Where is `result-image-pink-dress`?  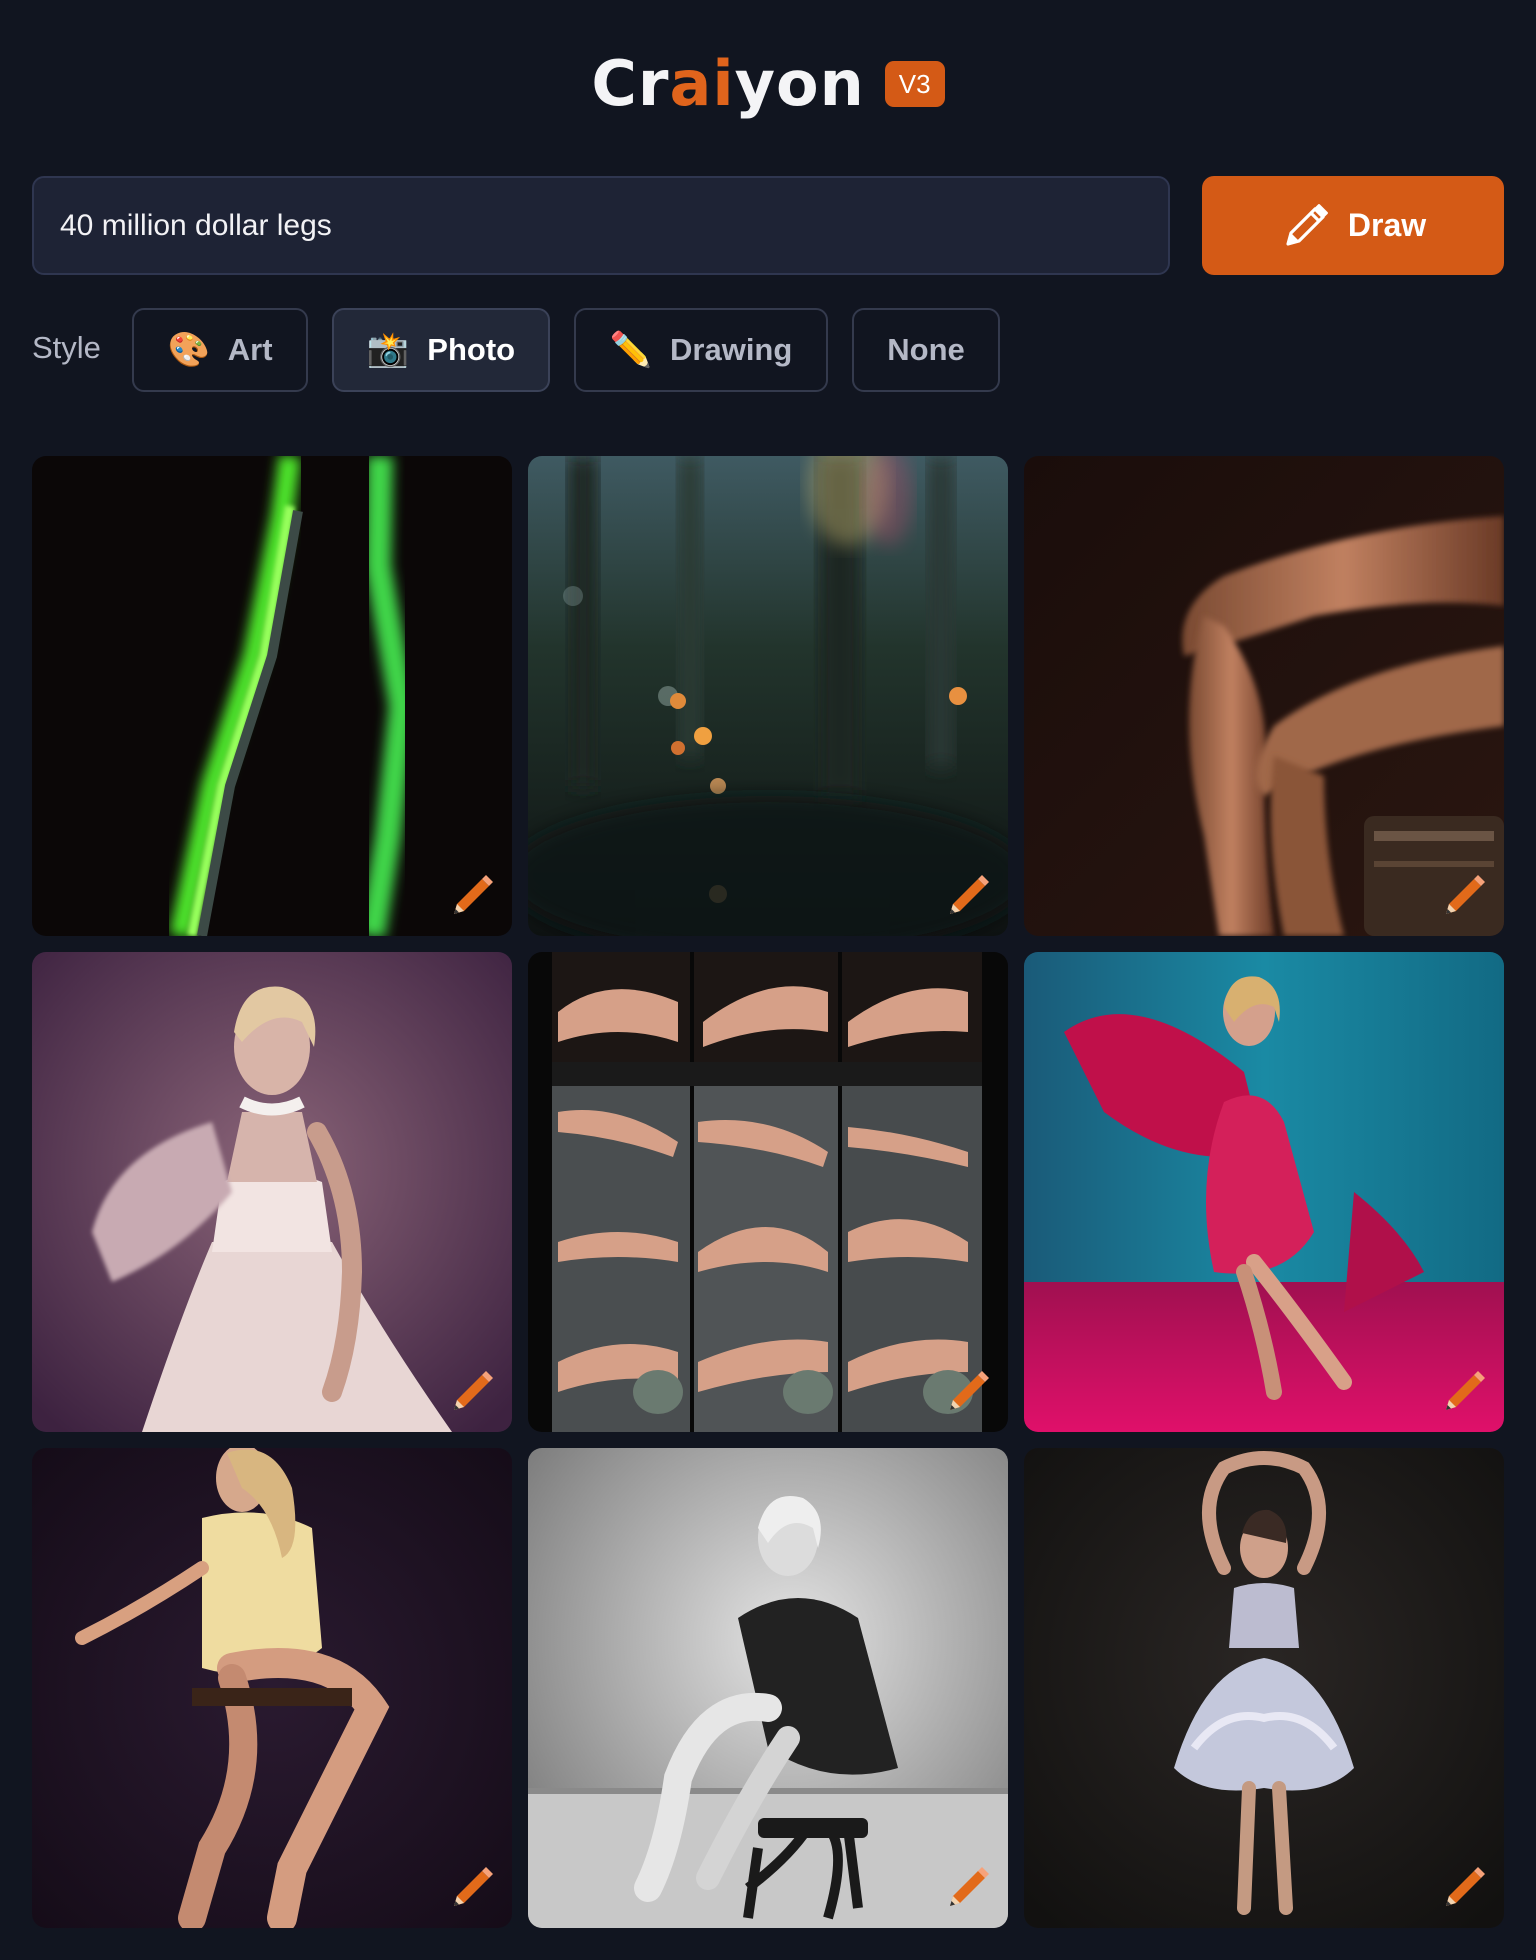
result-image-pink-dress is located at coordinates (1264, 1192).